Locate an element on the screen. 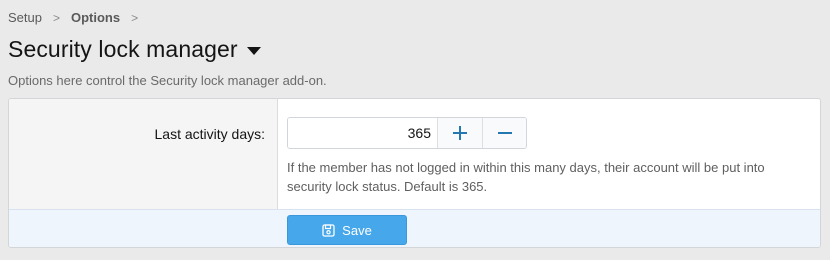  floppy-disk-icon is located at coordinates (328, 230).